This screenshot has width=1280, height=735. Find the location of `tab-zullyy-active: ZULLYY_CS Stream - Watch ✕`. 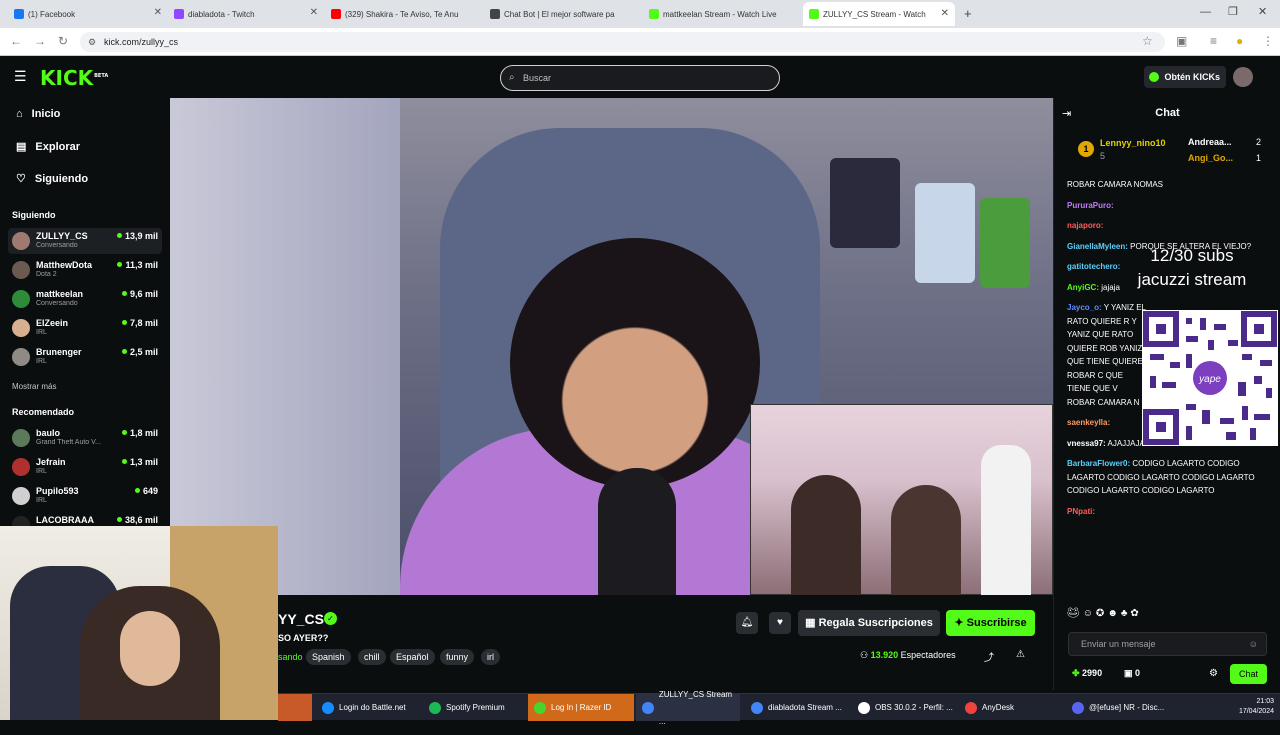

tab-zullyy-active: ZULLYY_CS Stream - Watch ✕ is located at coordinates (879, 14).